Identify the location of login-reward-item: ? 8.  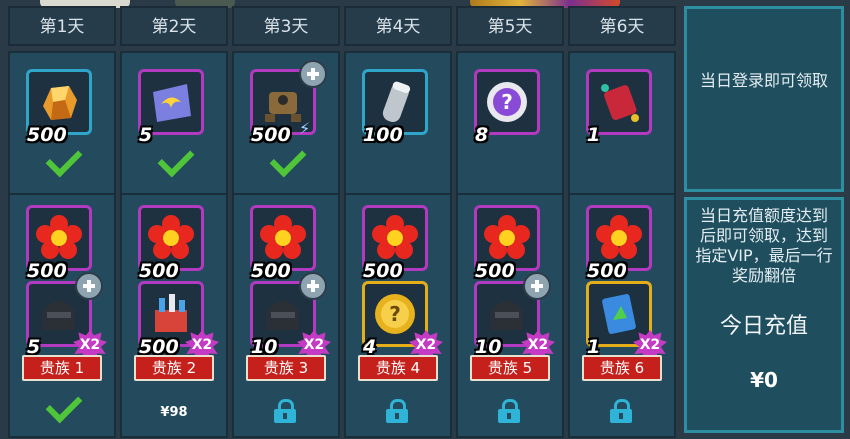
(507, 107).